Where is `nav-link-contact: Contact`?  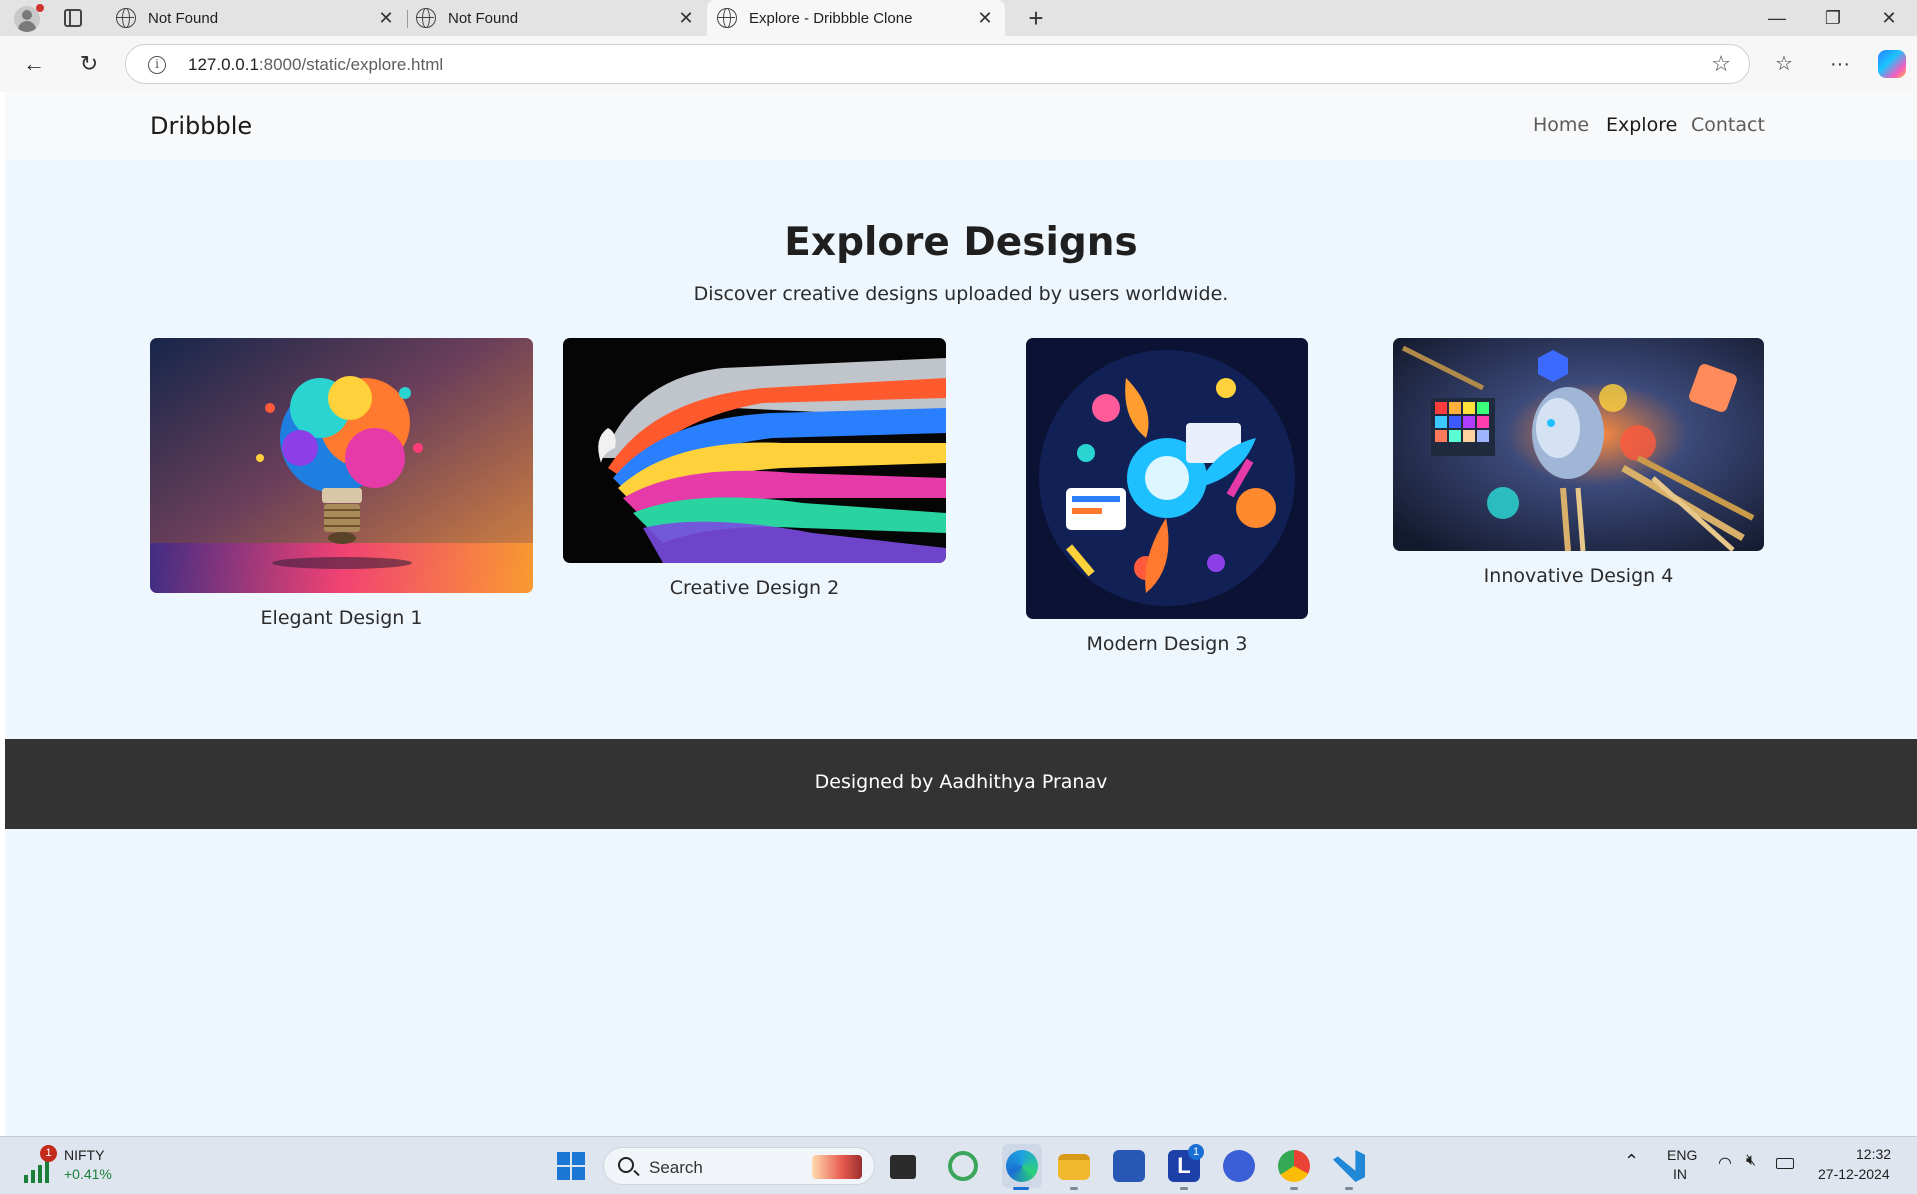
nav-link-contact: Contact is located at coordinates (1728, 125).